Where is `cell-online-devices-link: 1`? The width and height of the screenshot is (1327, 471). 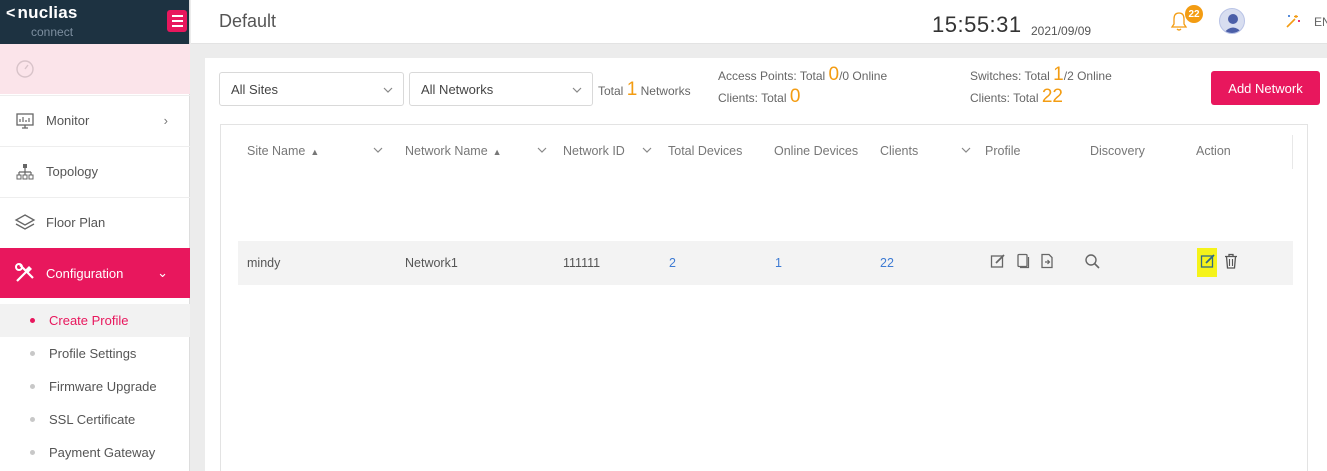
cell-online-devices-link: 1 is located at coordinates (778, 263).